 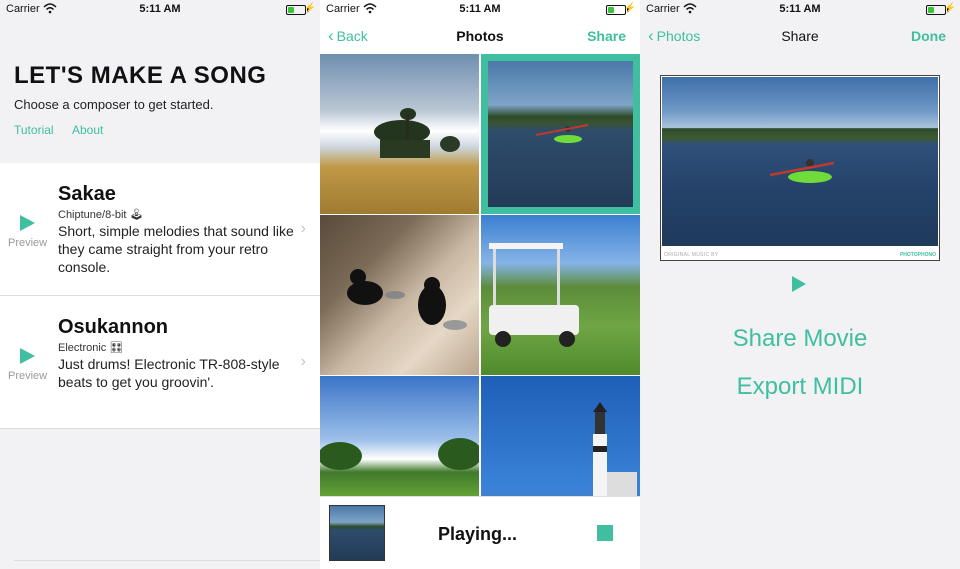 What do you see at coordinates (800, 339) in the screenshot?
I see `share-movie-button: Share Movie` at bounding box center [800, 339].